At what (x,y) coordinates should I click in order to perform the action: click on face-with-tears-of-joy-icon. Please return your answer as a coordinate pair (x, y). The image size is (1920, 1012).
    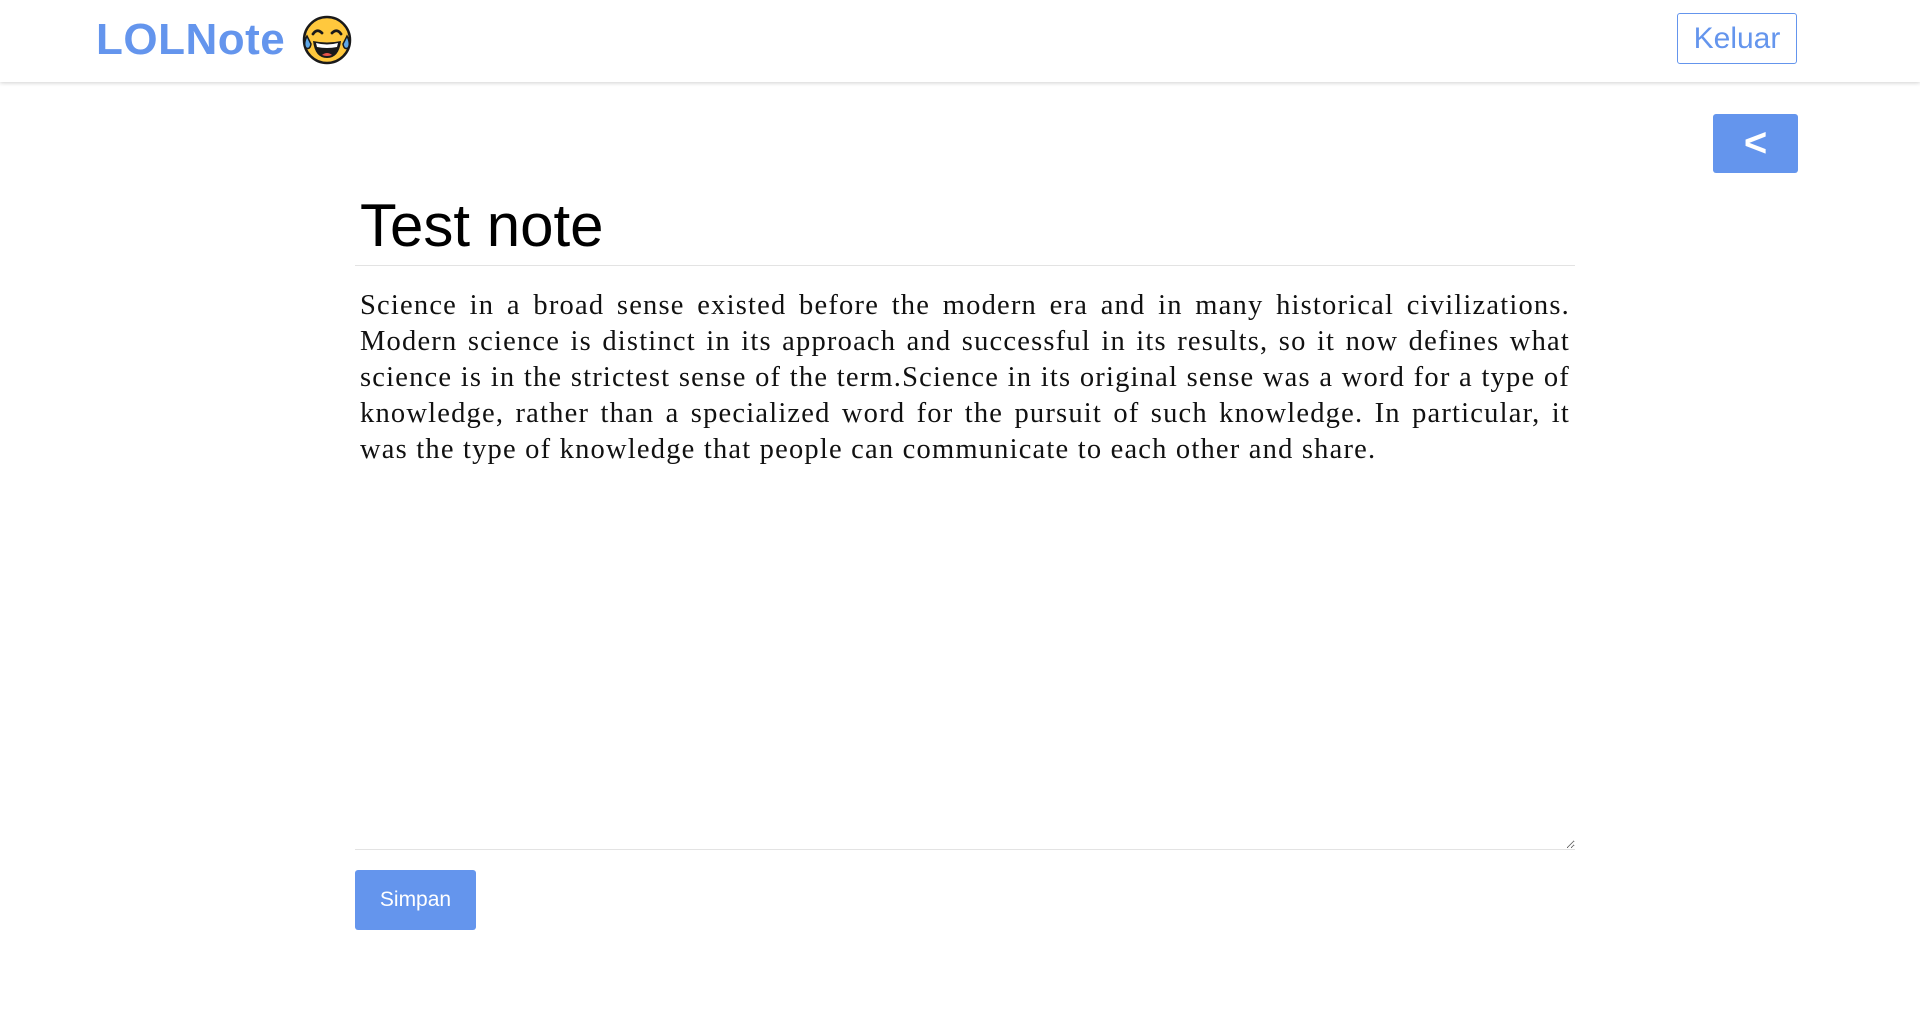
    Looking at the image, I should click on (327, 40).